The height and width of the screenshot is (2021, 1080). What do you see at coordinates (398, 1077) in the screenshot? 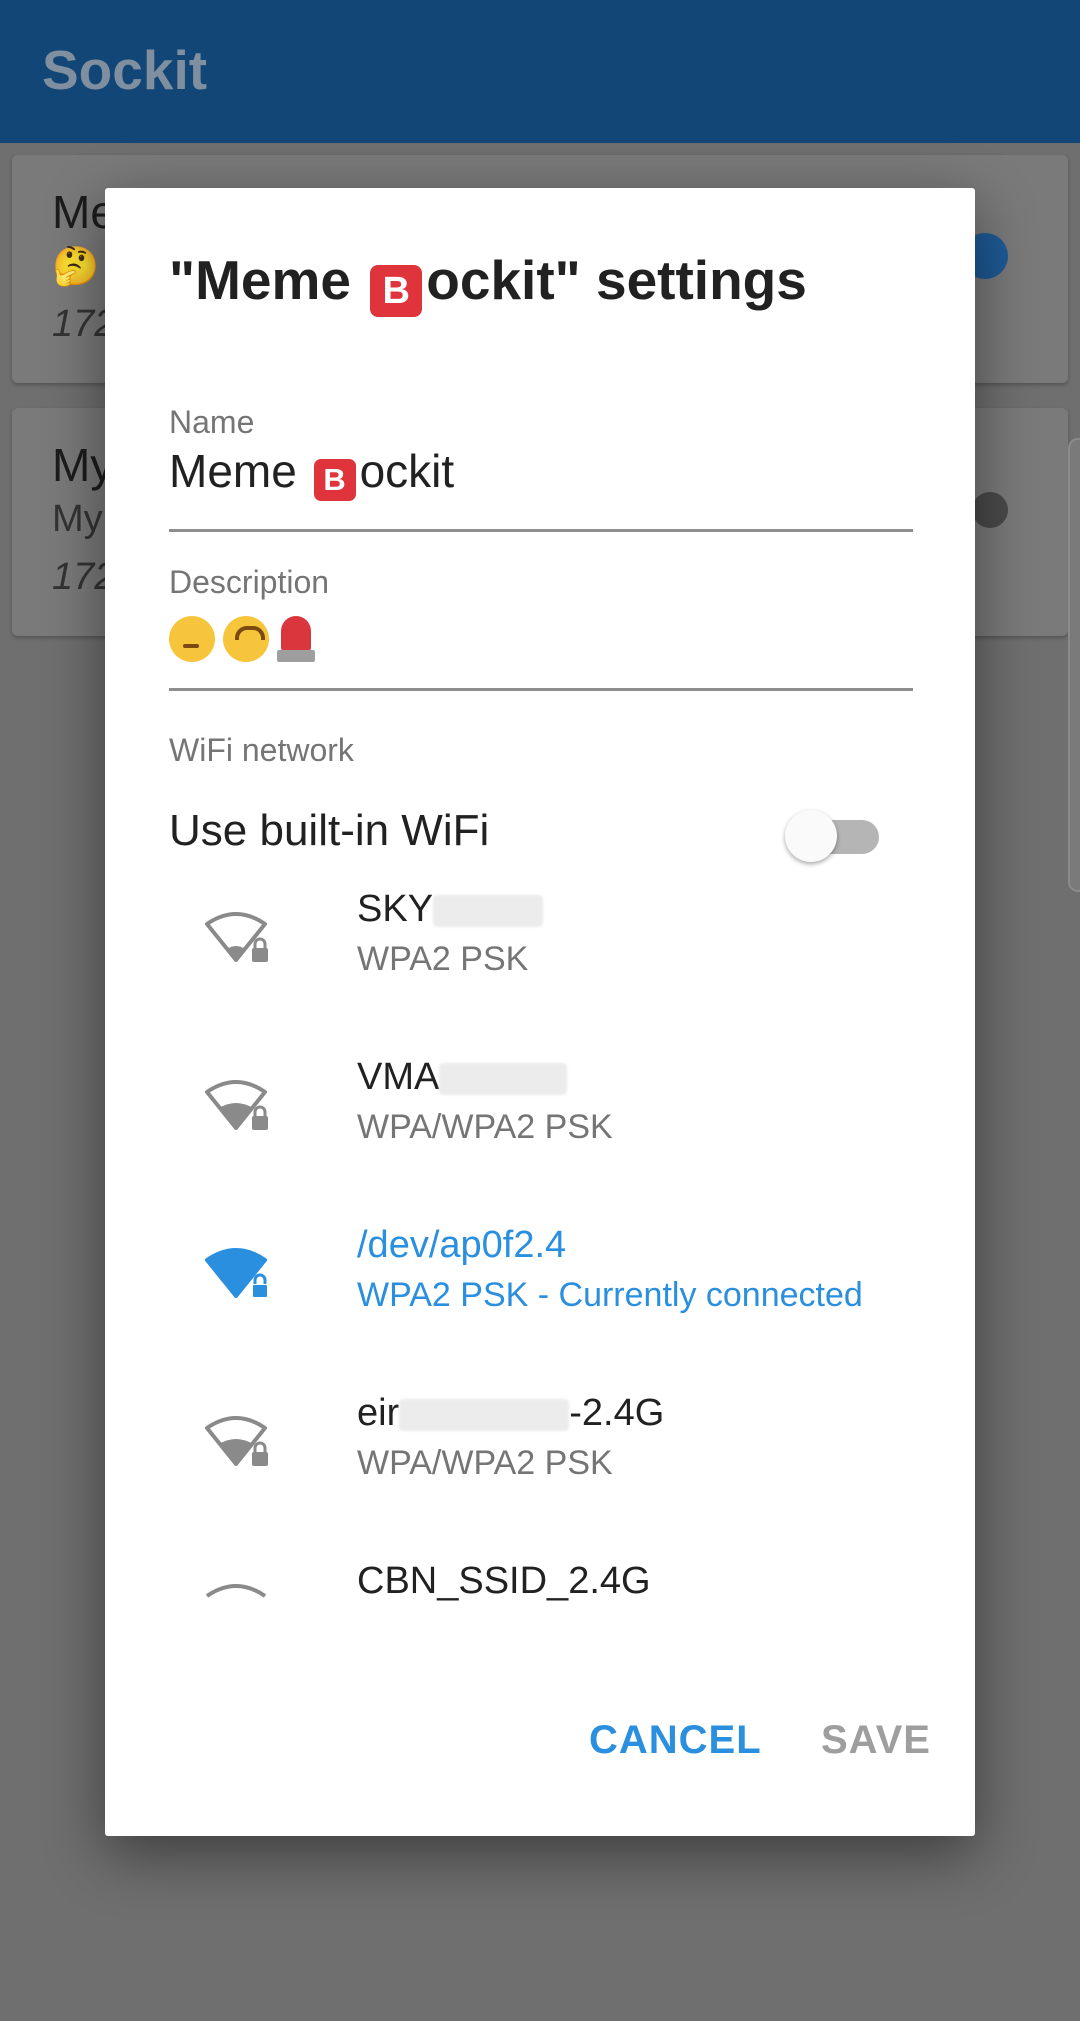
I see `ssid-text: VMA` at bounding box center [398, 1077].